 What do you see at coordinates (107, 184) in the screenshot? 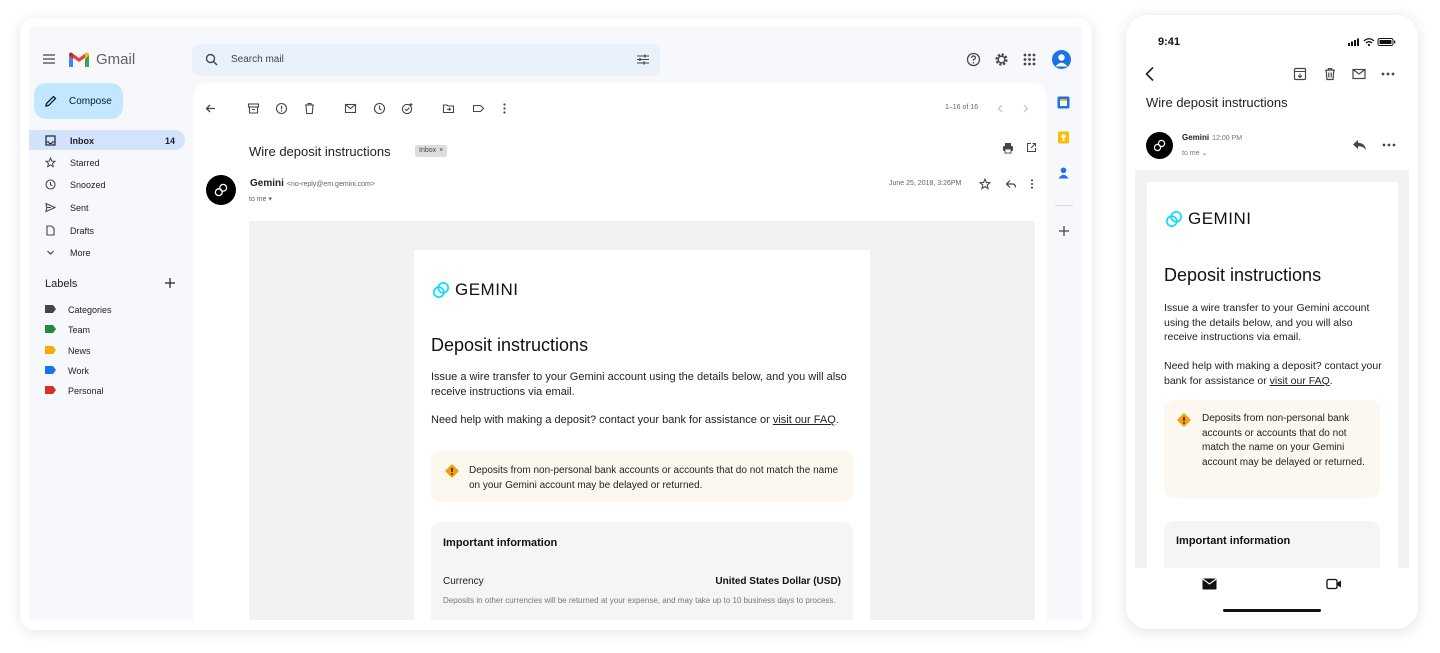
I see `sidebar-item-snoozed: Snoozed` at bounding box center [107, 184].